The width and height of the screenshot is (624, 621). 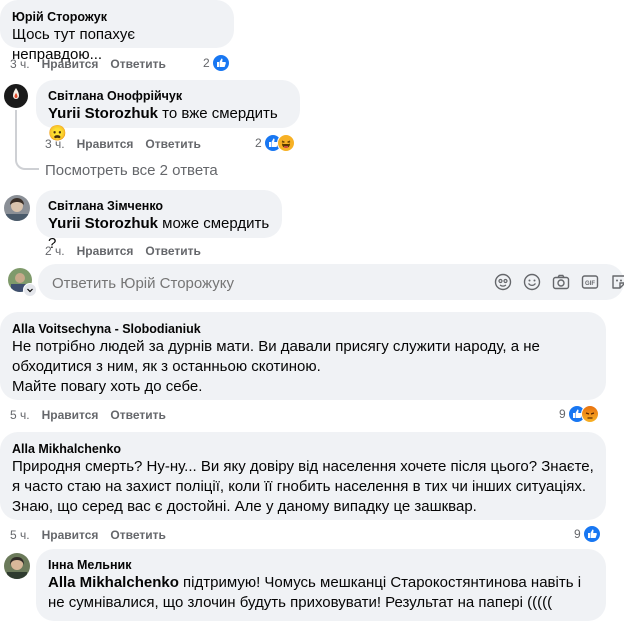 What do you see at coordinates (113, 582) in the screenshot?
I see `mention-link: Alla Mikhalchenko` at bounding box center [113, 582].